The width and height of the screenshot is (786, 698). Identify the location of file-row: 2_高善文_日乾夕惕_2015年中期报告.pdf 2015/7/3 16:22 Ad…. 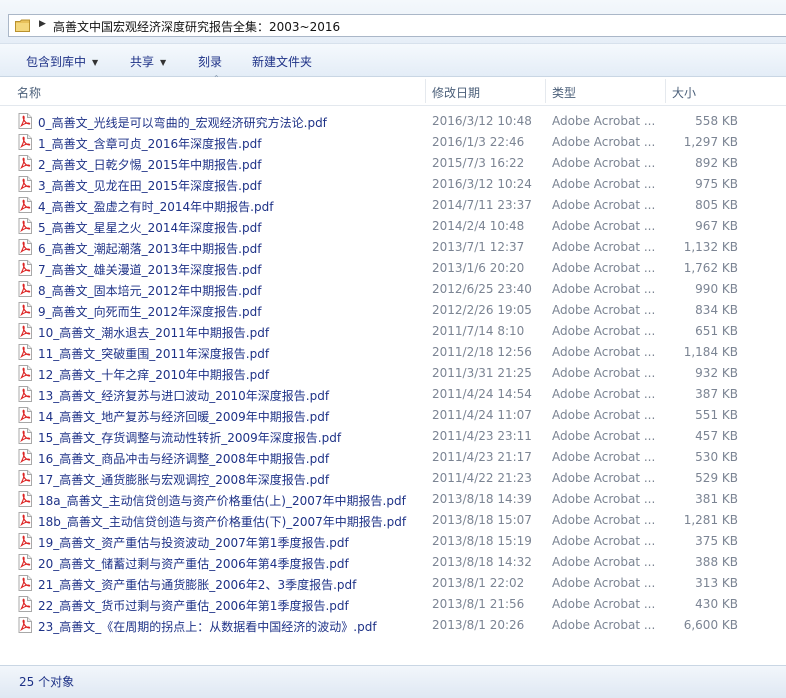
(393, 163).